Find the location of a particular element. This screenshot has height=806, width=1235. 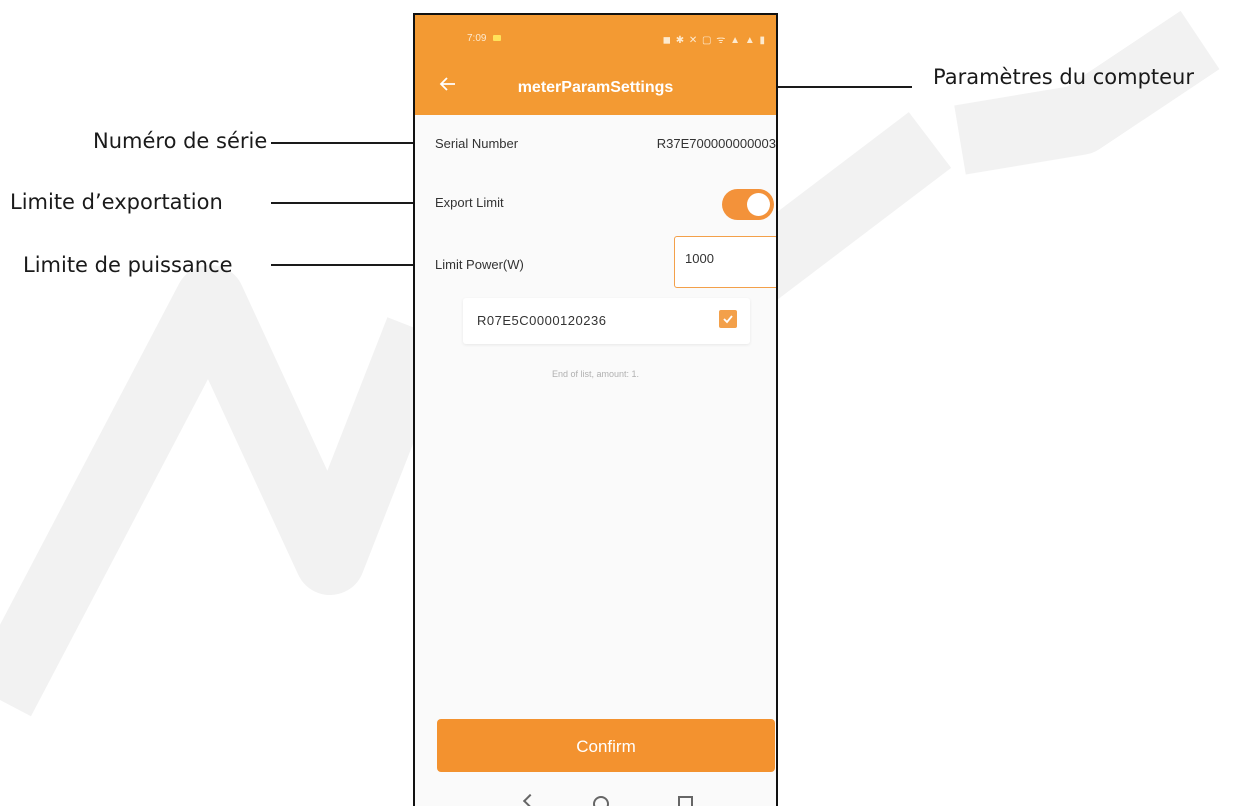

notification-icon is located at coordinates (497, 38).